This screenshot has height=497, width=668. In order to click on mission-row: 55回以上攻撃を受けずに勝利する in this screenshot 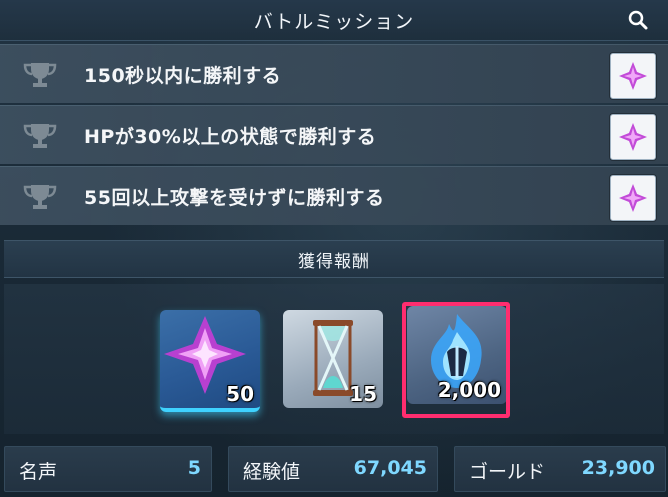, I will do `click(334, 195)`.